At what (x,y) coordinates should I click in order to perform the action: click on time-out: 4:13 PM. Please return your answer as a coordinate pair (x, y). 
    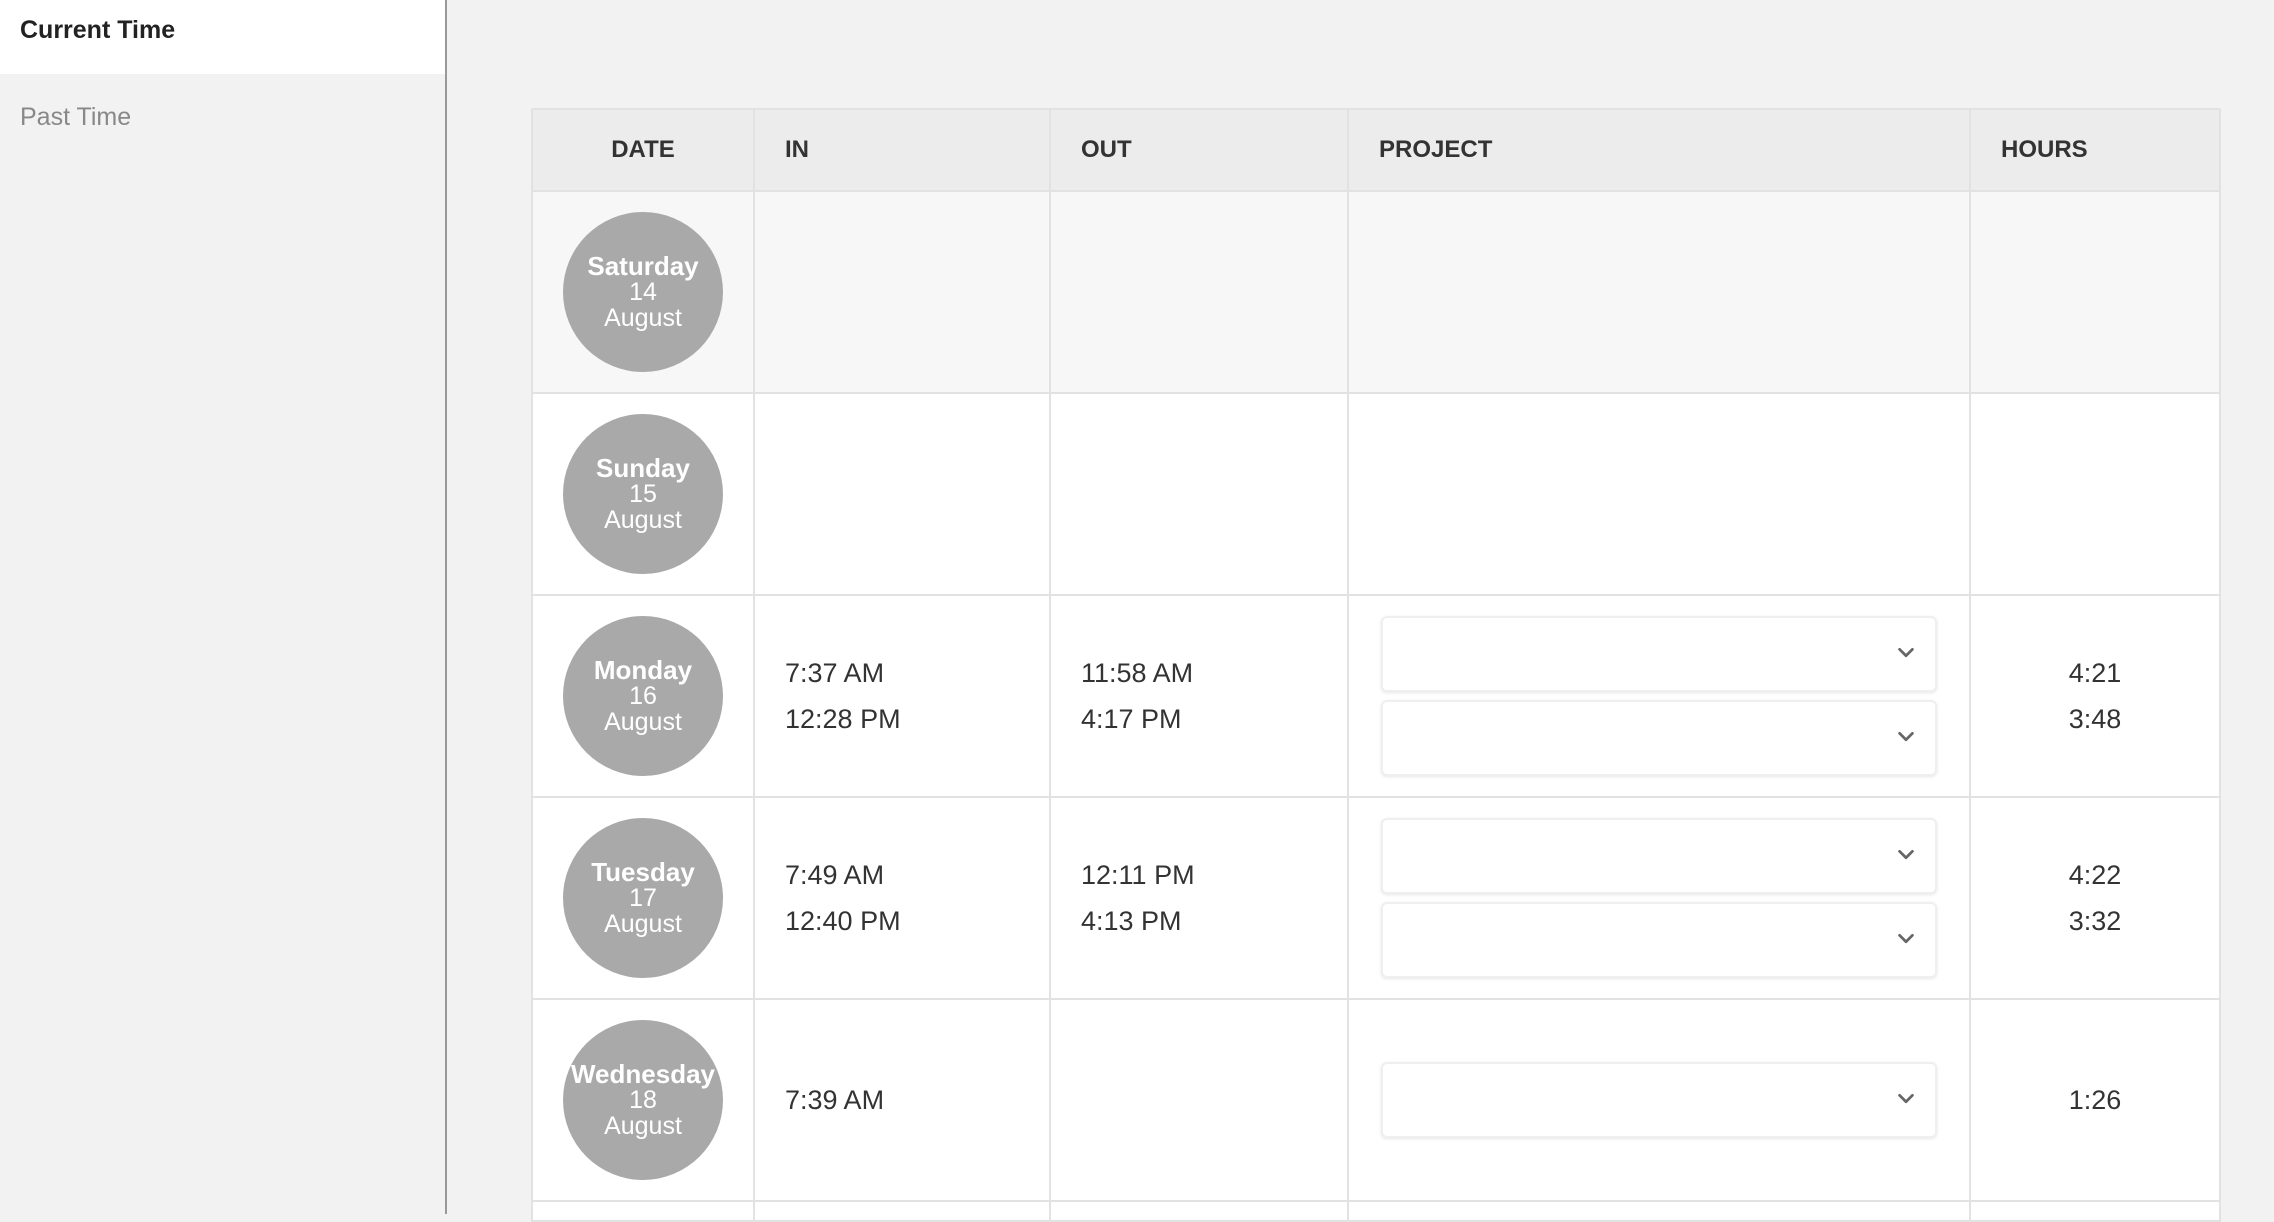
    Looking at the image, I should click on (1131, 921).